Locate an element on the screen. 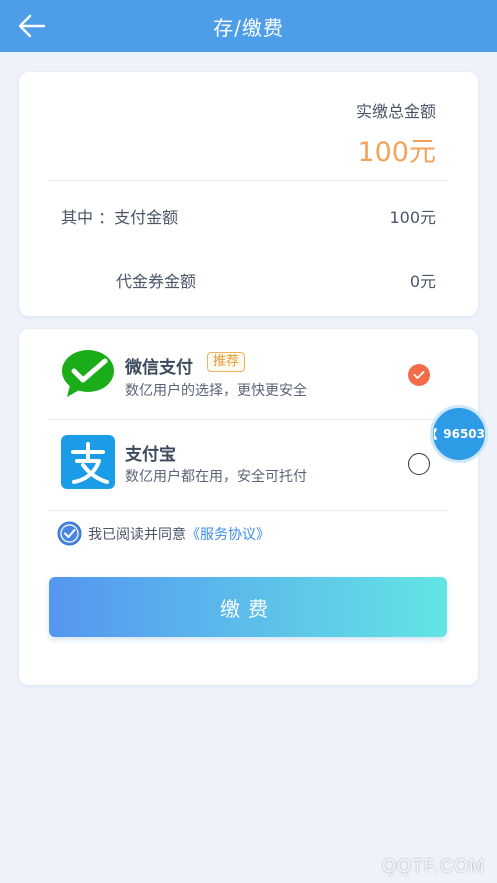 The image size is (497, 883). payment-amount-label: 其中 ：支付金额 is located at coordinates (120, 217).